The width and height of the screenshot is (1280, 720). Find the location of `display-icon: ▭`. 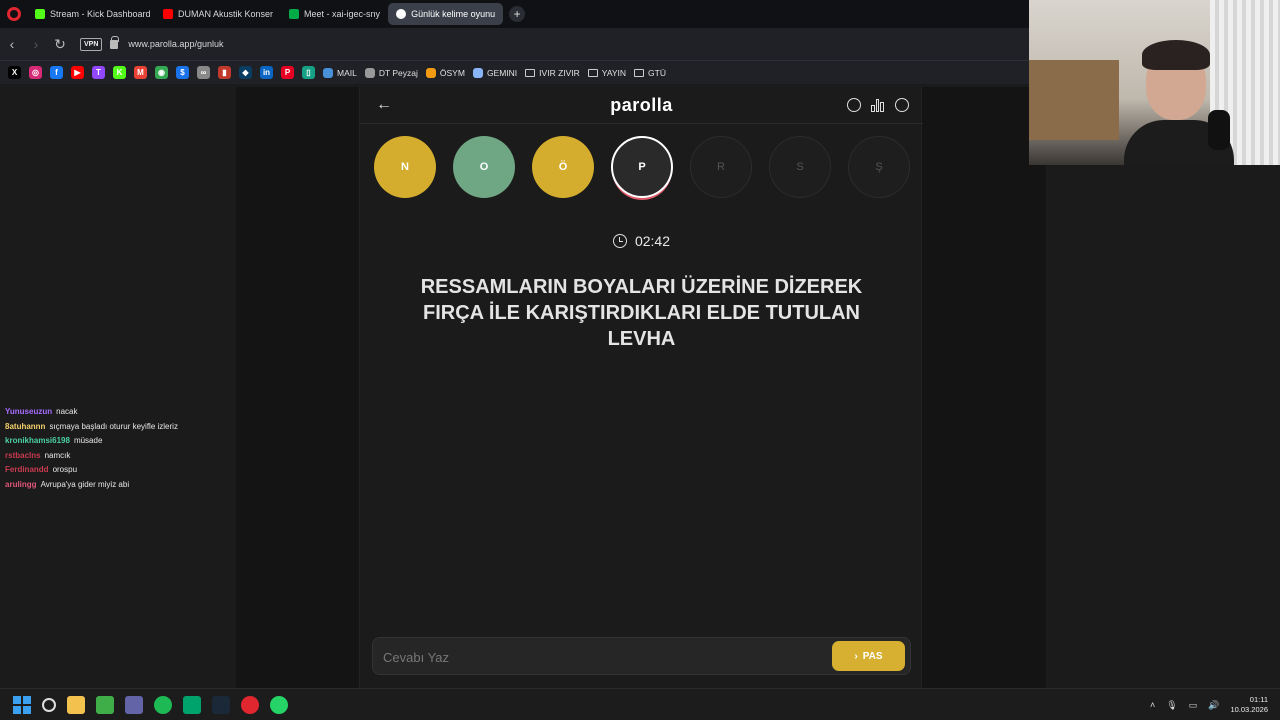

display-icon: ▭ is located at coordinates (1193, 705).